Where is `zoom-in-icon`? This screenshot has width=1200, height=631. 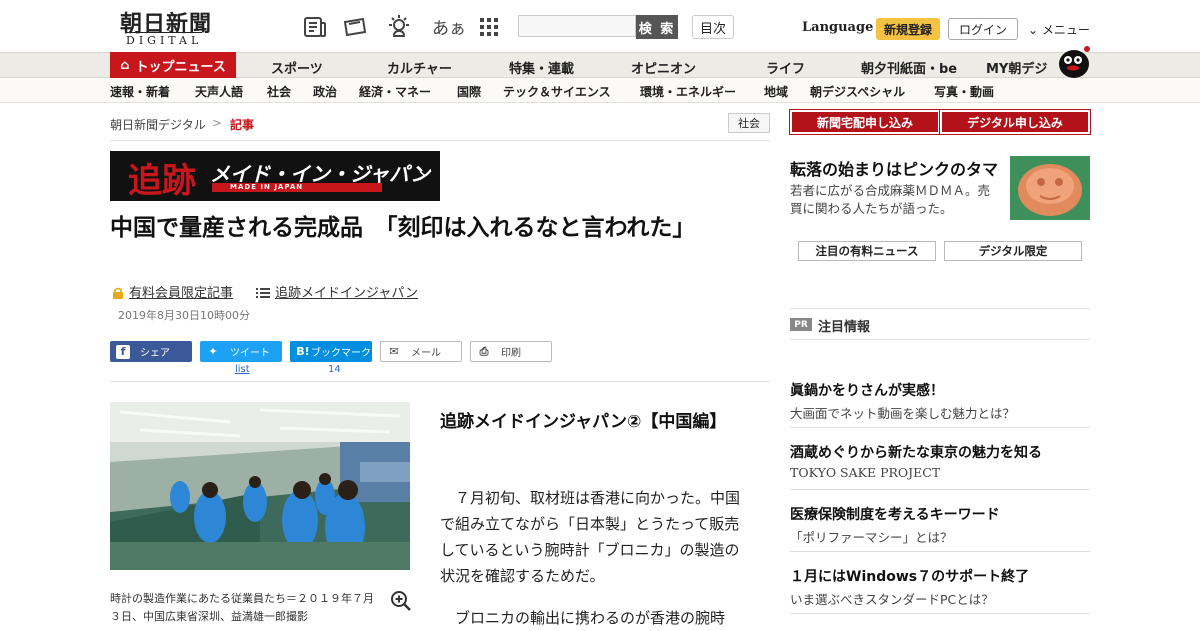 zoom-in-icon is located at coordinates (401, 601).